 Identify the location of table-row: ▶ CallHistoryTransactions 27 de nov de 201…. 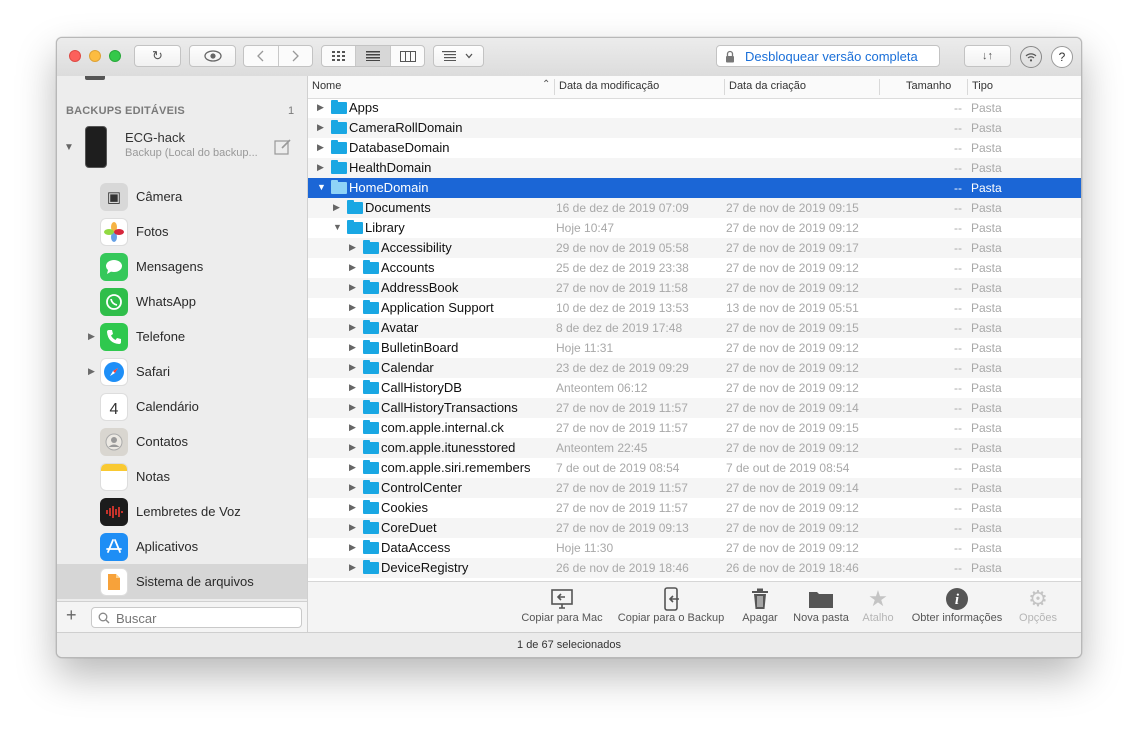
(694, 408).